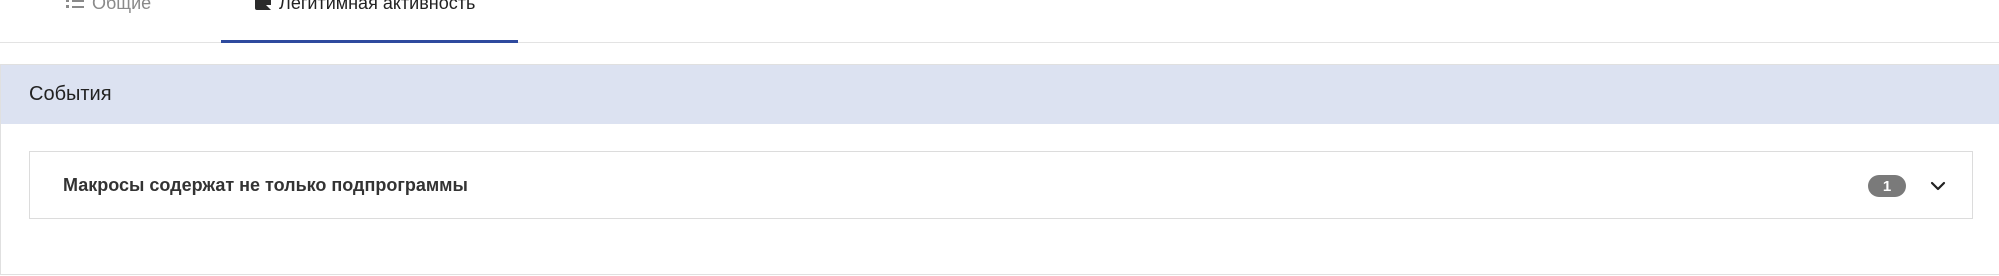  Describe the element at coordinates (369, 21) in the screenshot. I see `tab-legitimate-activity: Легитимная активность` at that location.